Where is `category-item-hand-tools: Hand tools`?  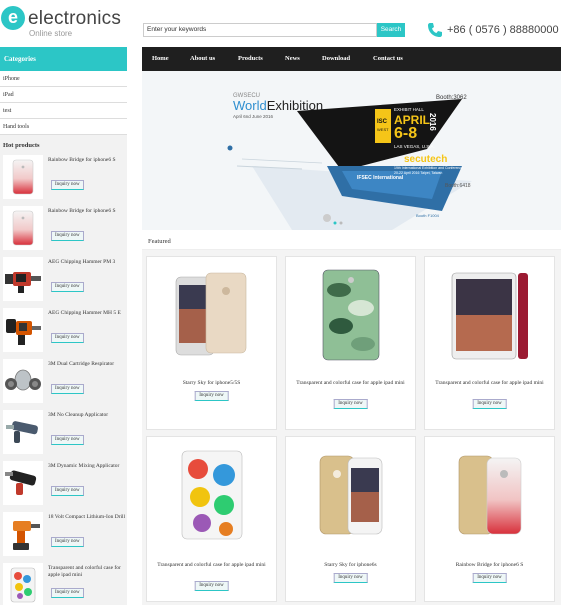
category-item-hand-tools: Hand tools is located at coordinates (63, 127).